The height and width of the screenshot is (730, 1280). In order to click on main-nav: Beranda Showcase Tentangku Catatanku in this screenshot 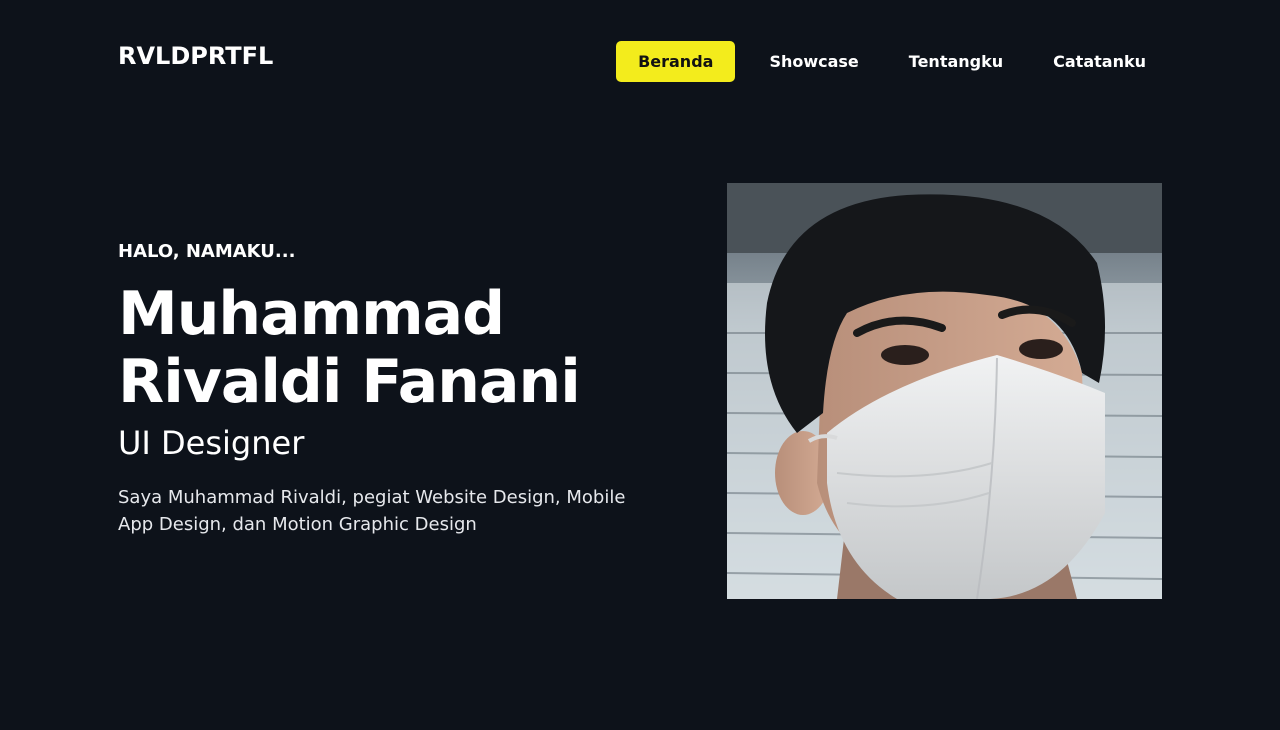, I will do `click(889, 61)`.